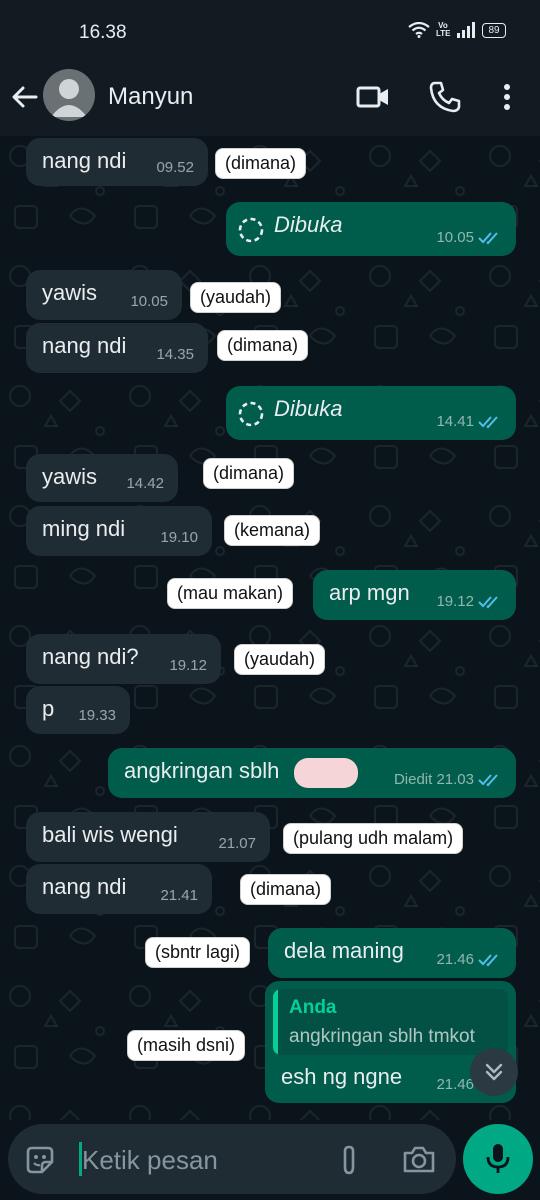 This screenshot has width=540, height=1200. I want to click on message-outgoing-edited: angkringan sblh Diedit 21.03, so click(312, 773).